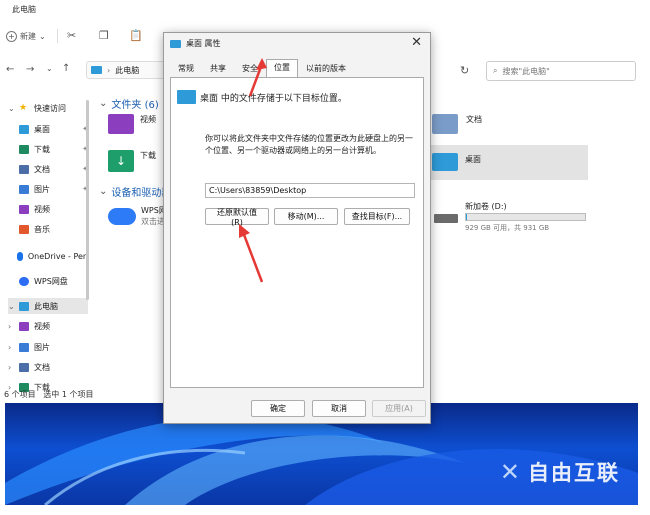 This screenshot has height=515, width=650. I want to click on annotation-arrow-restore, so click(251, 253).